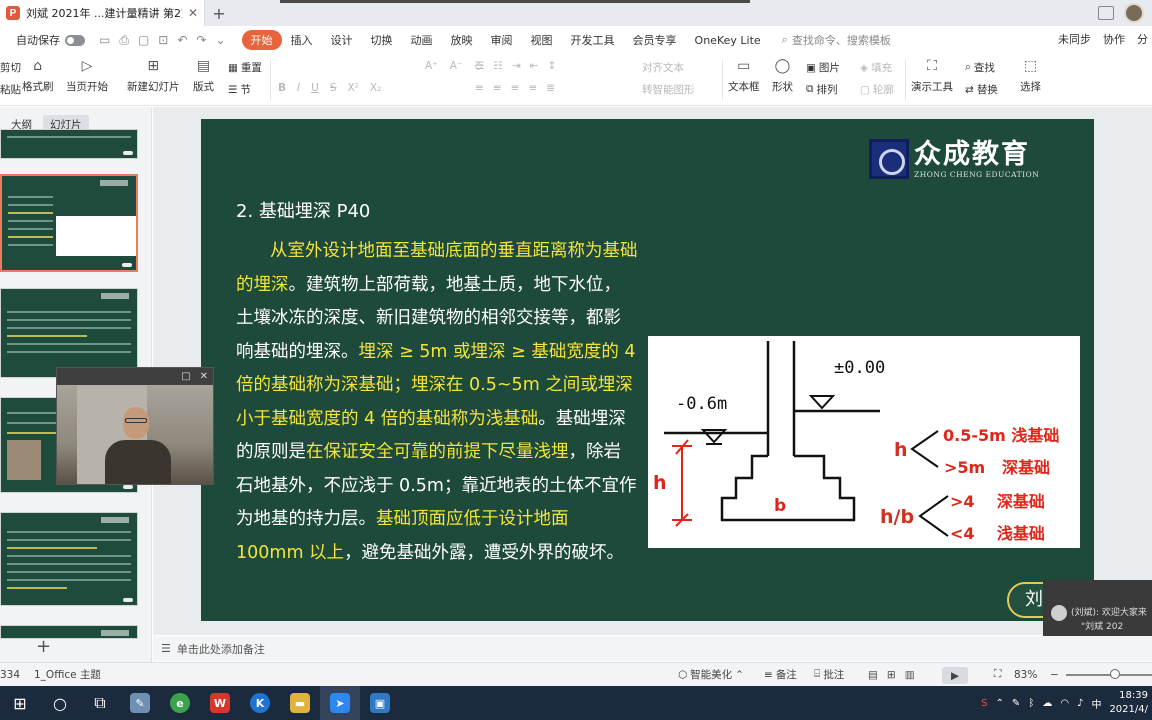 This screenshot has height=720, width=1152. I want to click on document-tab: P 刘斌 2021年 ...建计量精讲 第2室 ✕, so click(102, 13).